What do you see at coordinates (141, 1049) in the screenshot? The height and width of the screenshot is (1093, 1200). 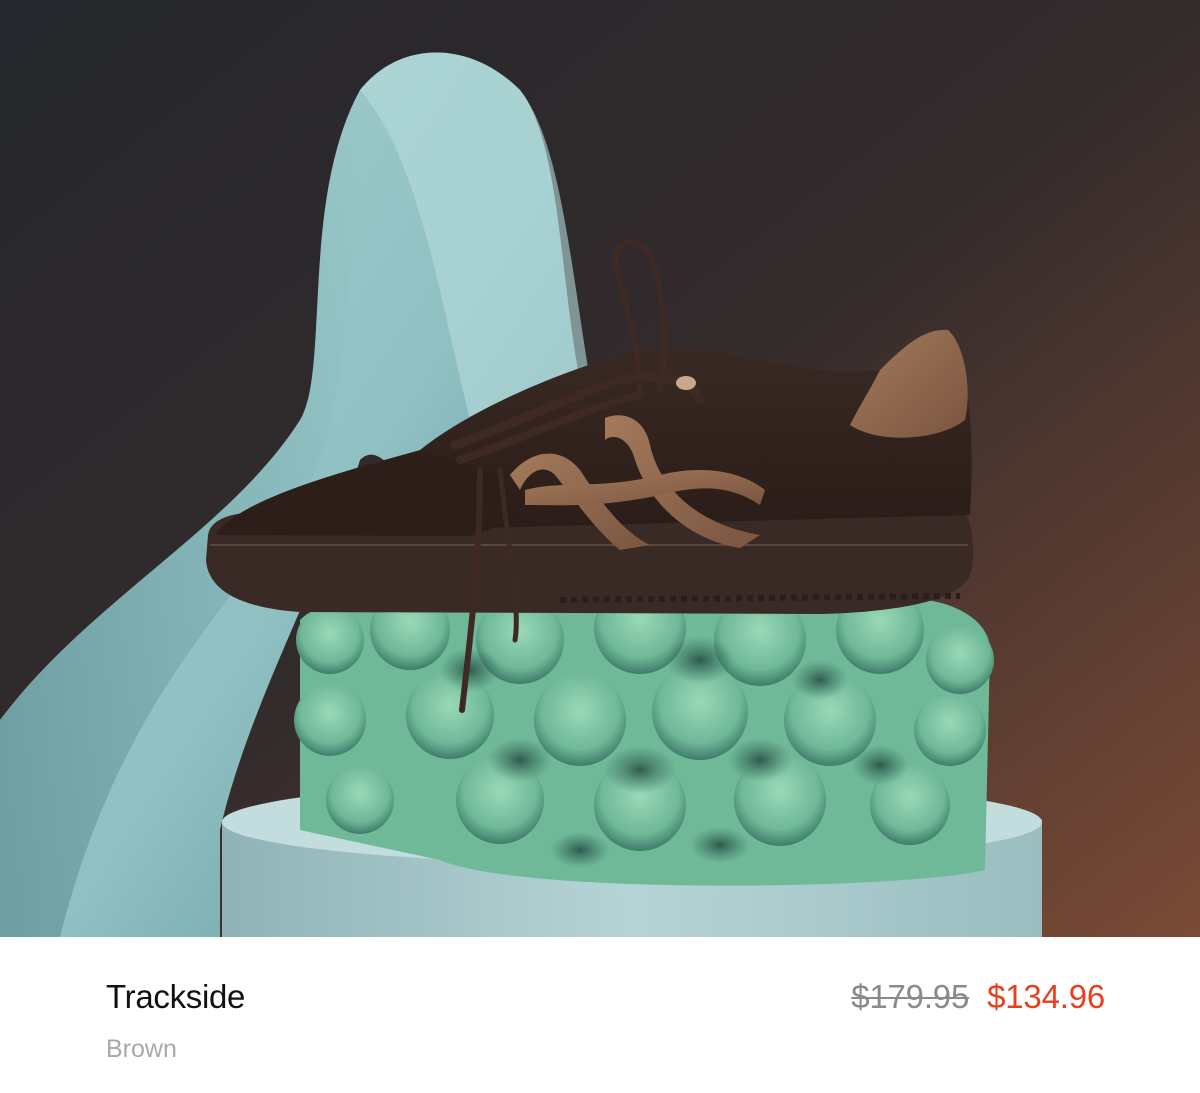 I see `product-color-name: Brown` at bounding box center [141, 1049].